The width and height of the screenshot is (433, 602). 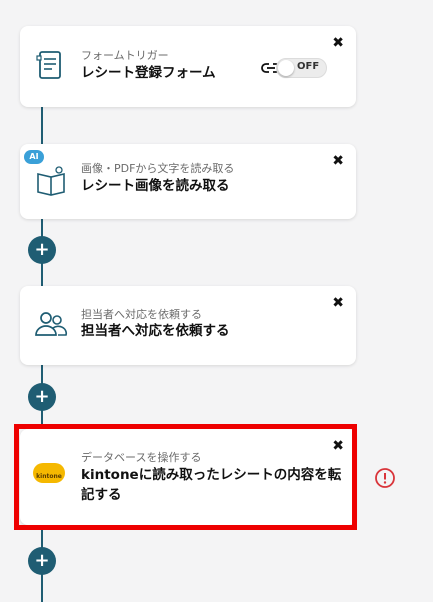 What do you see at coordinates (188, 66) in the screenshot?
I see `step-card-form-trigger: フォームトリガー レシート登録フォーム OFF ✖` at bounding box center [188, 66].